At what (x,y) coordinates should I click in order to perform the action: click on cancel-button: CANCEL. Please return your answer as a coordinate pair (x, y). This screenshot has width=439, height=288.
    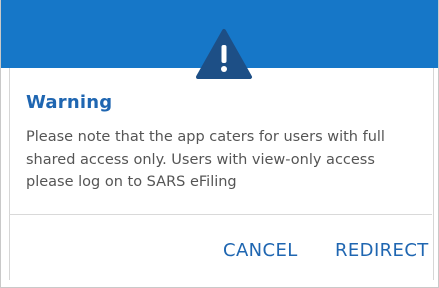
    Looking at the image, I should click on (260, 250).